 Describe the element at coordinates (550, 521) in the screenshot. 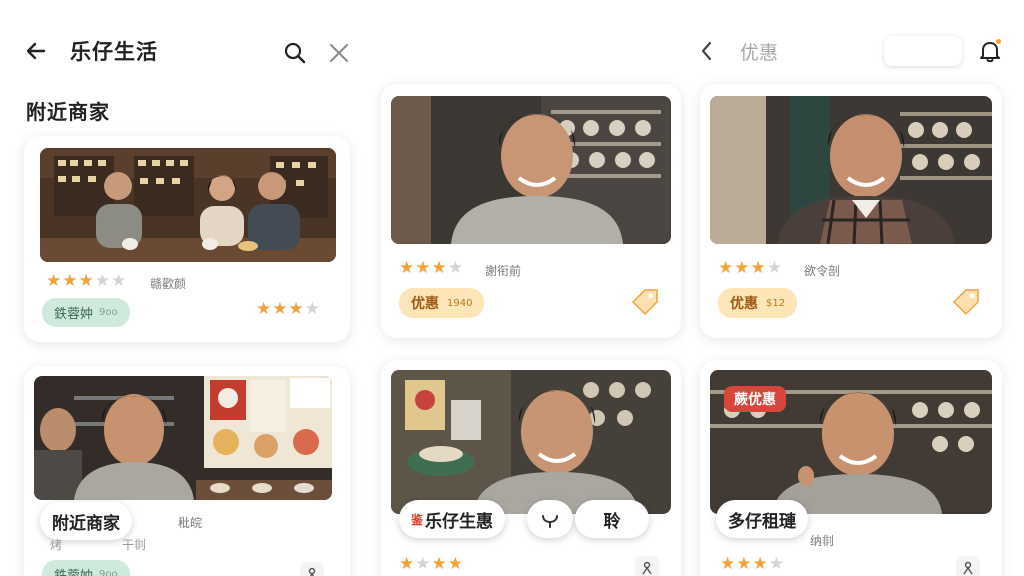

I see `bowl-icon` at that location.